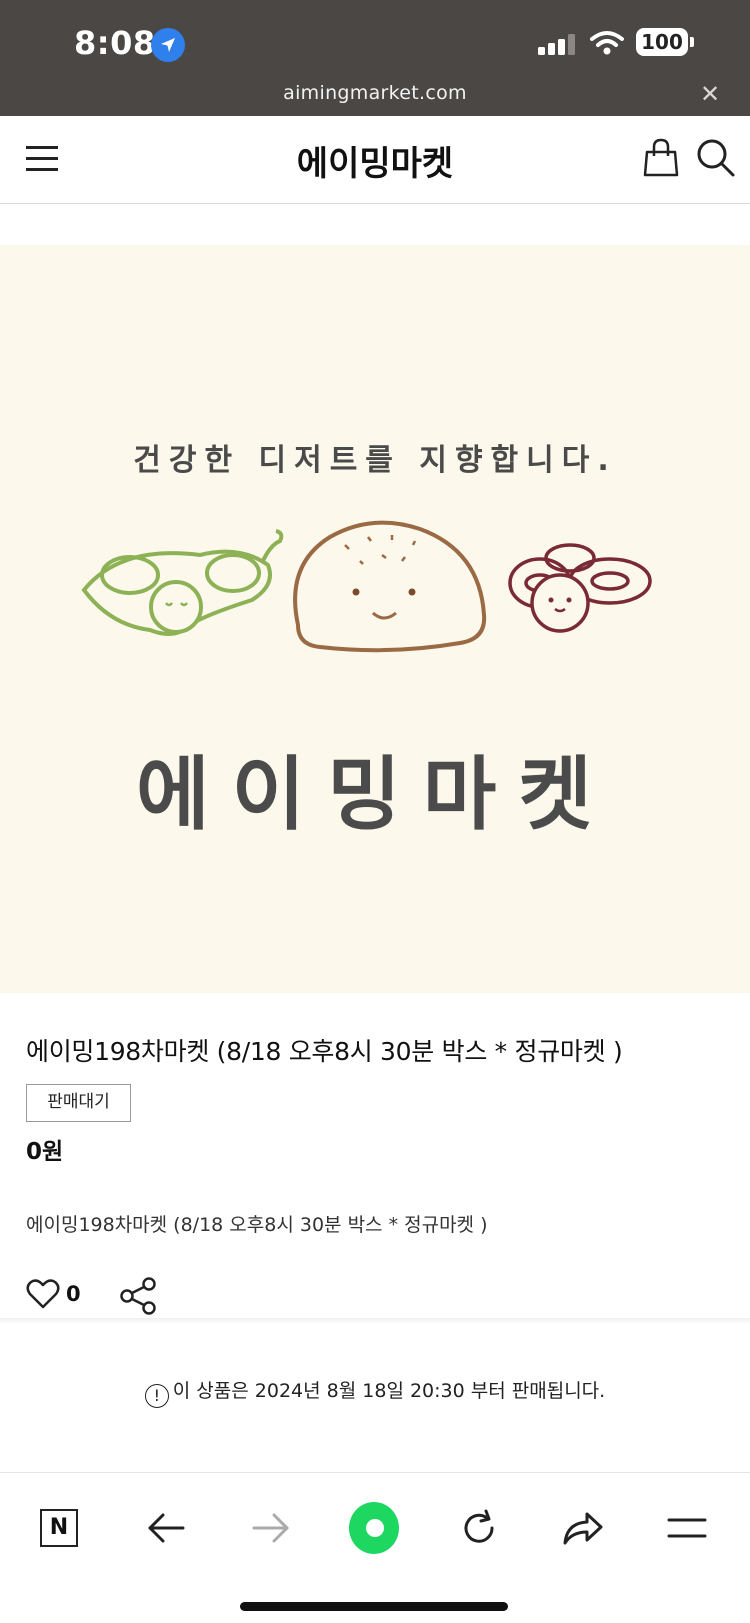  What do you see at coordinates (662, 42) in the screenshot?
I see `battery-icon: 100` at bounding box center [662, 42].